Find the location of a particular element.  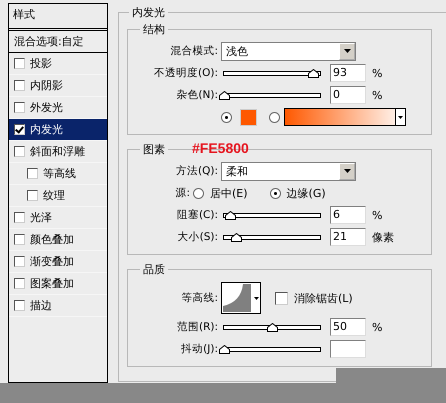

style-list-item: 纹理 is located at coordinates (58, 196).